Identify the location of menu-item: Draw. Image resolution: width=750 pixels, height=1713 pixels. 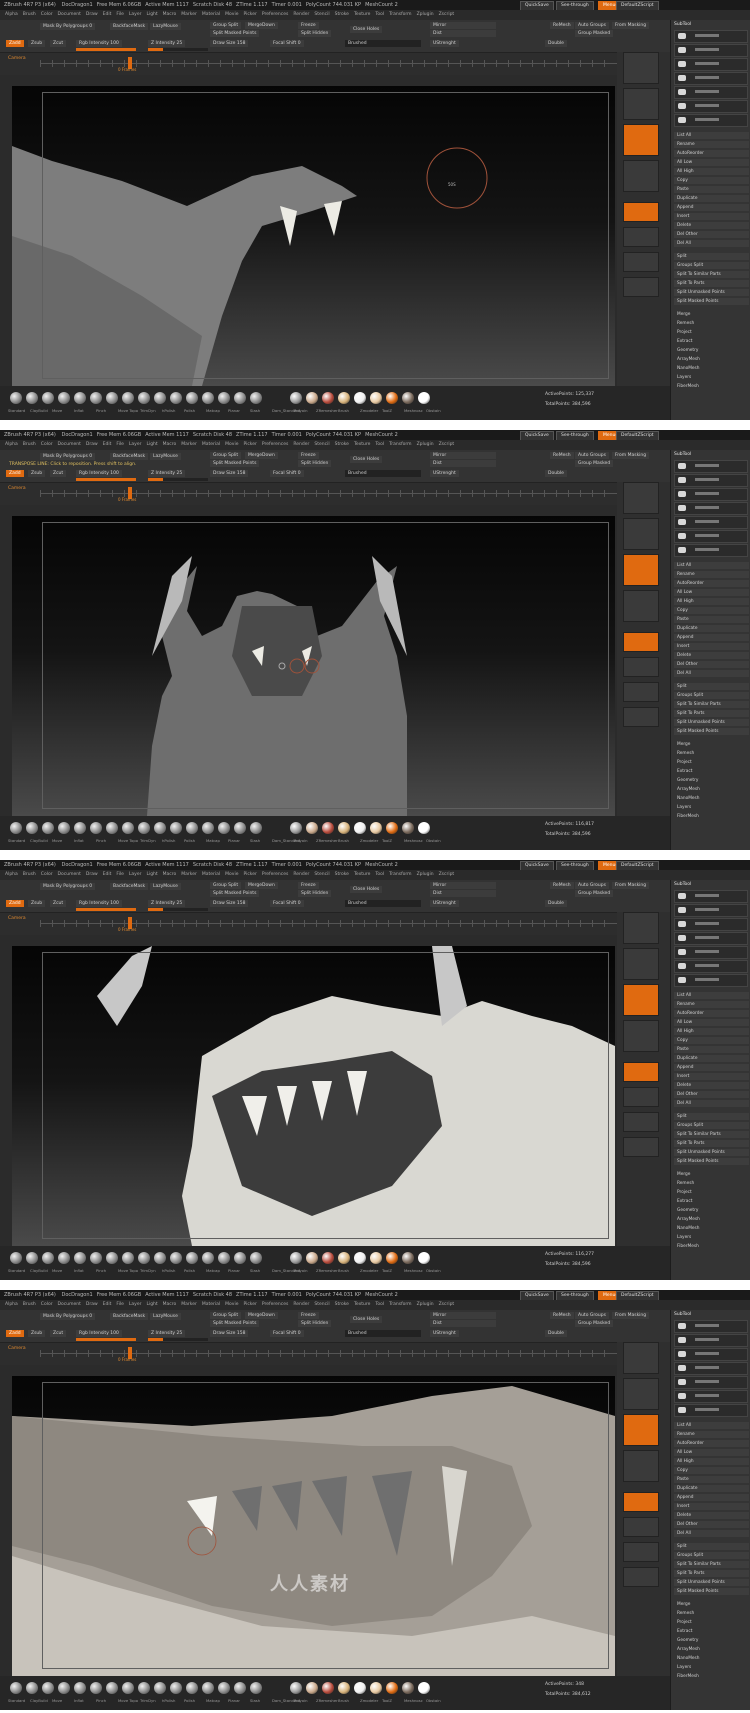
(92, 14).